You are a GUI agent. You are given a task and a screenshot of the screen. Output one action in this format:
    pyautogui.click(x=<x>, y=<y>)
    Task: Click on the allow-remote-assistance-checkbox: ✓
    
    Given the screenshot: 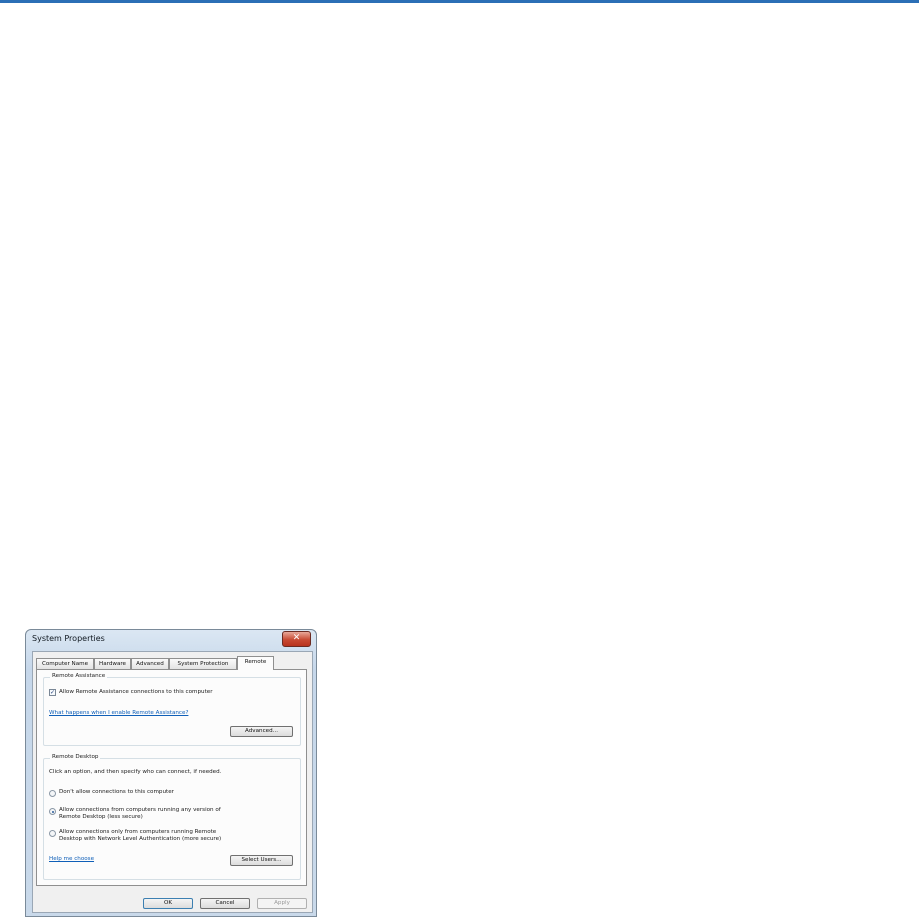 What is the action you would take?
    pyautogui.click(x=52, y=692)
    